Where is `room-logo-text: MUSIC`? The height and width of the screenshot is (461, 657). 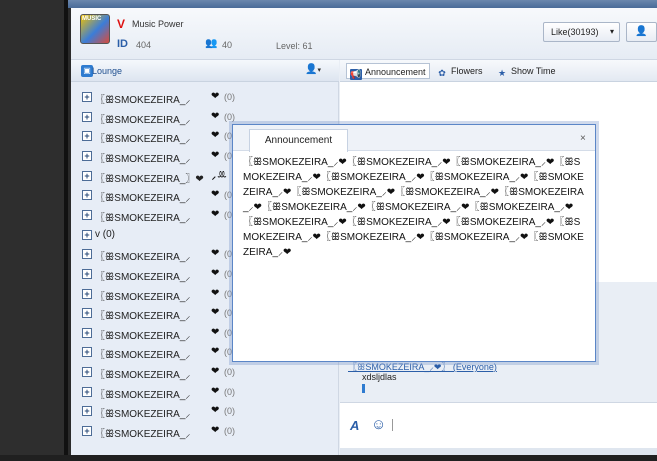 room-logo-text: MUSIC is located at coordinates (92, 19).